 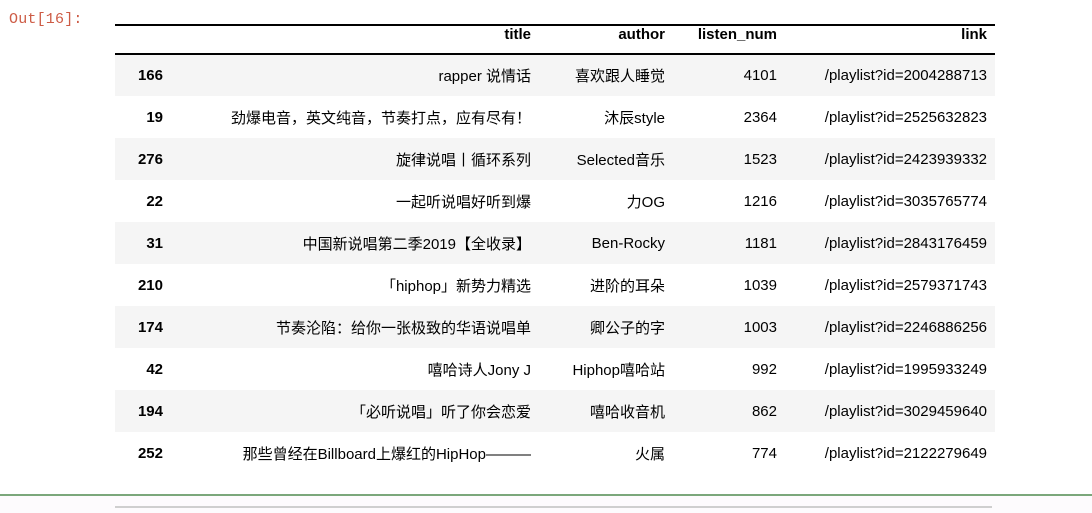 I want to click on row-index: 19, so click(x=154, y=117).